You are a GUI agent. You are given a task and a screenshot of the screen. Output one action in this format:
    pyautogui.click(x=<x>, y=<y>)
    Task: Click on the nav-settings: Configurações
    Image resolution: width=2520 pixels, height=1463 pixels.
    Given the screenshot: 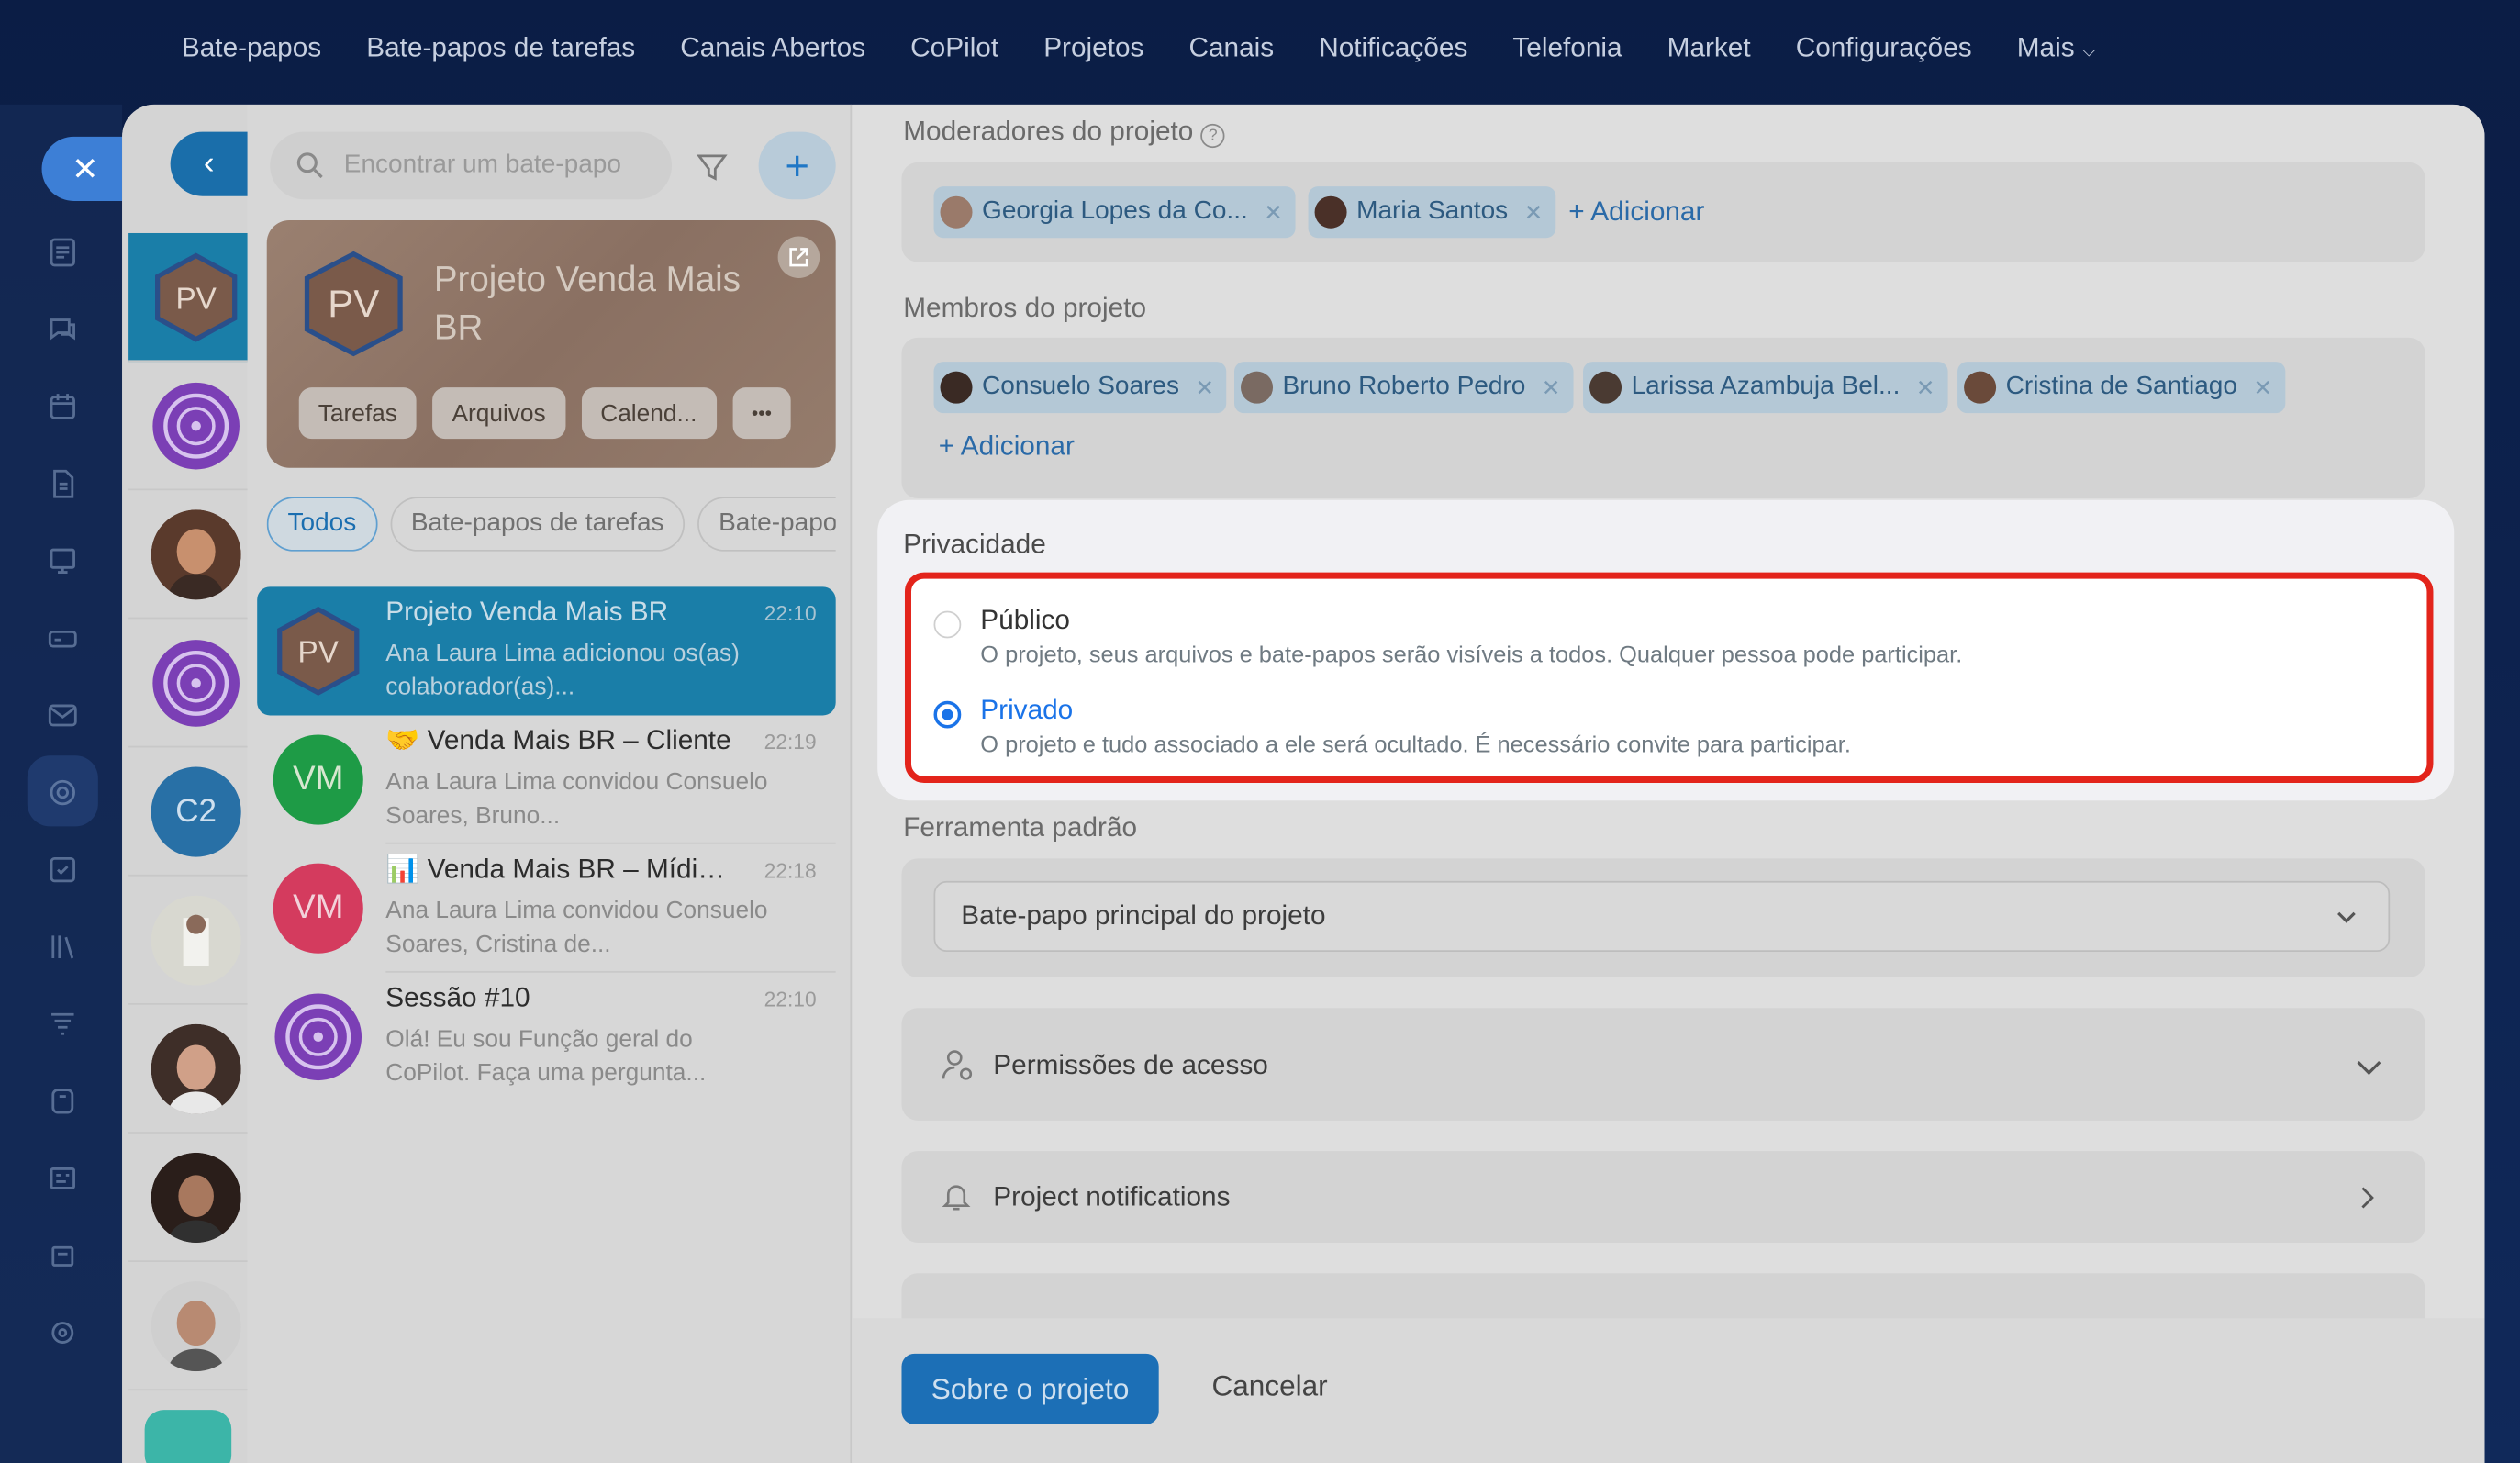 What is the action you would take?
    pyautogui.click(x=1884, y=53)
    